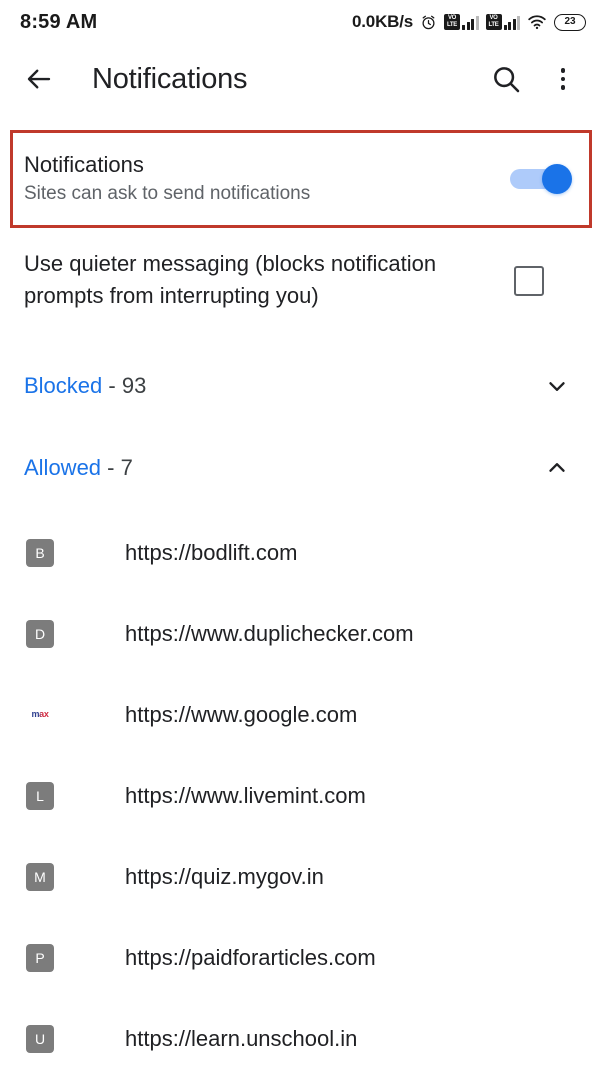 The width and height of the screenshot is (600, 1076). What do you see at coordinates (40, 633) in the screenshot?
I see `site-favicon-icon: D` at bounding box center [40, 633].